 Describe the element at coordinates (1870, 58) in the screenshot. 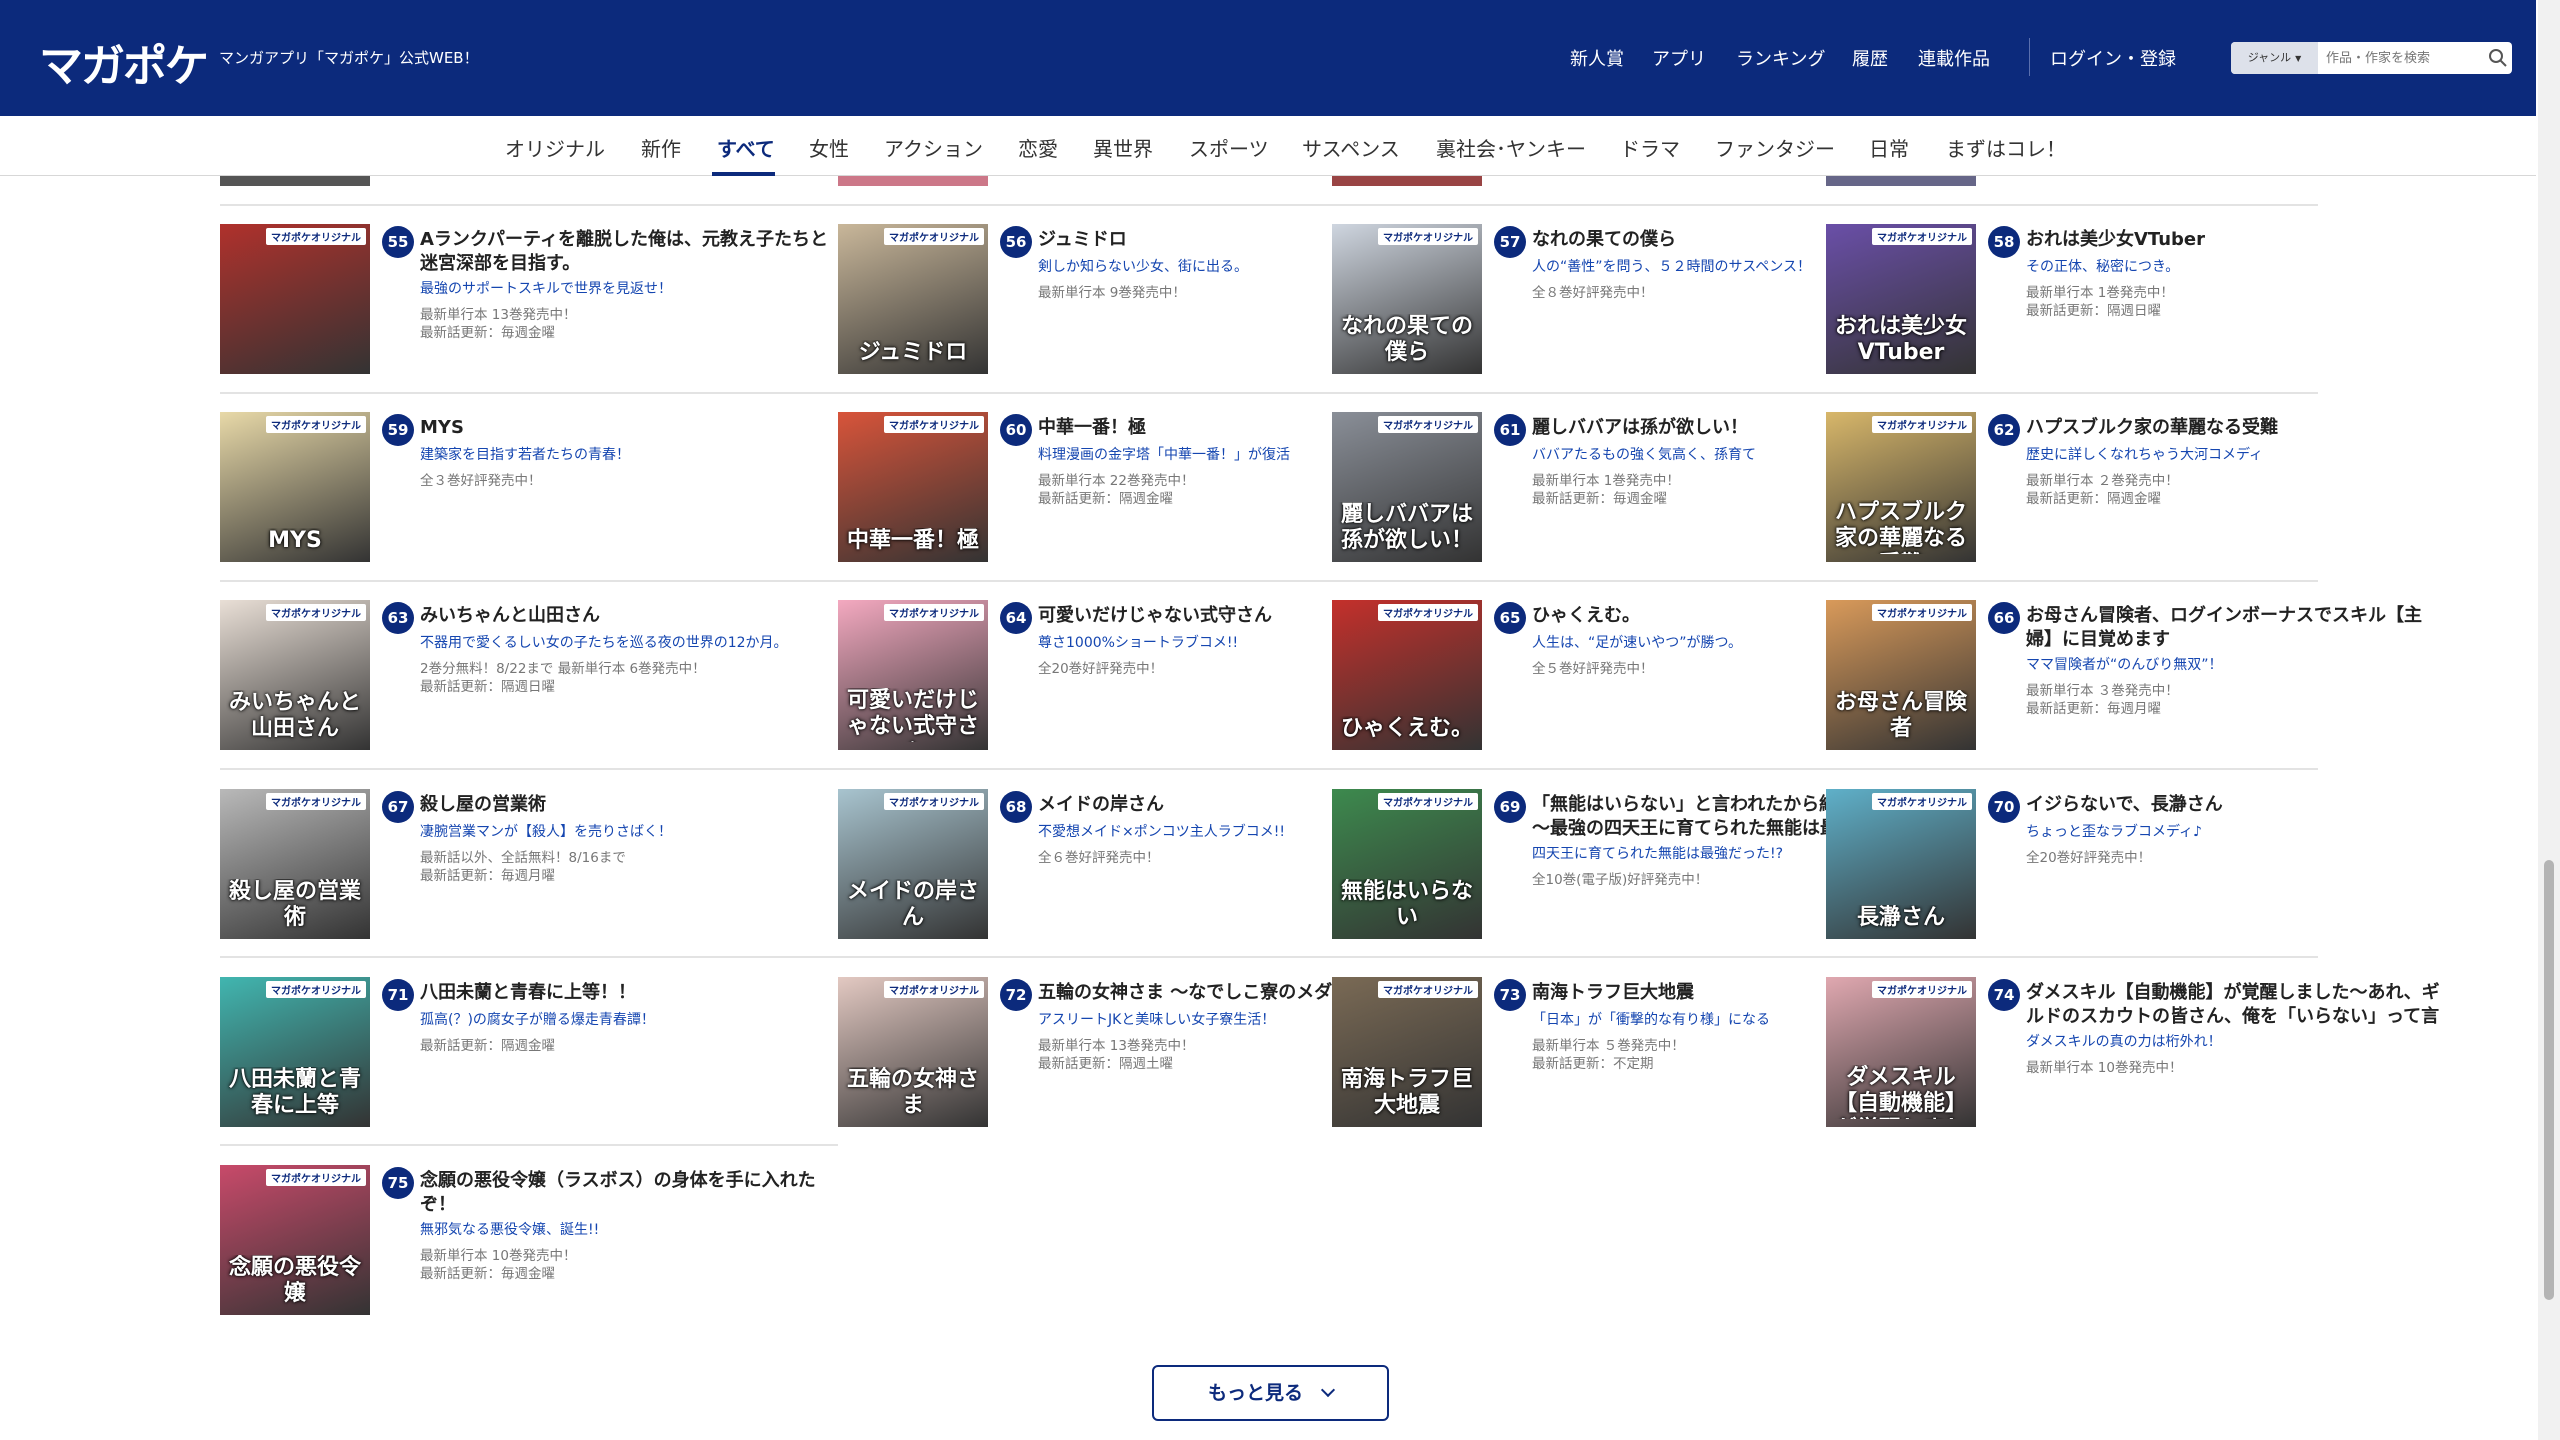

I see `nav-history: 履歴` at that location.